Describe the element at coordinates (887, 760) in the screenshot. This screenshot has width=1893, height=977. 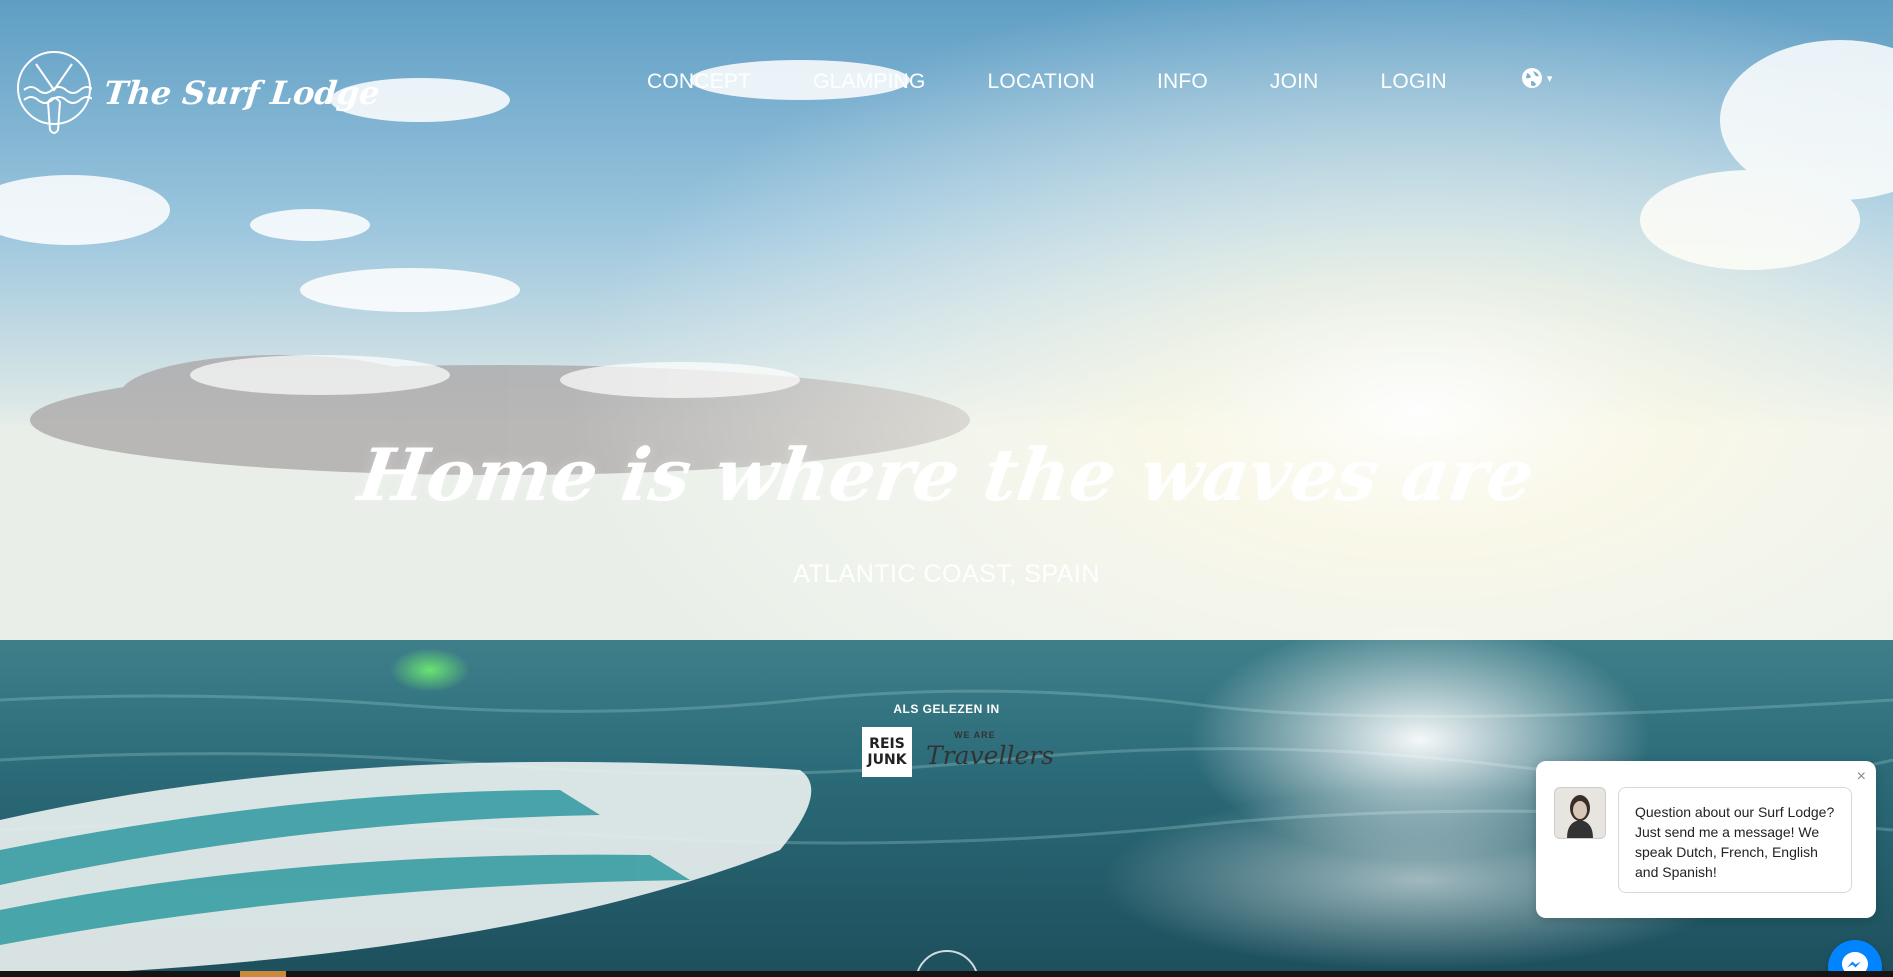
I see `reis-junk-line2: JUNK` at that location.